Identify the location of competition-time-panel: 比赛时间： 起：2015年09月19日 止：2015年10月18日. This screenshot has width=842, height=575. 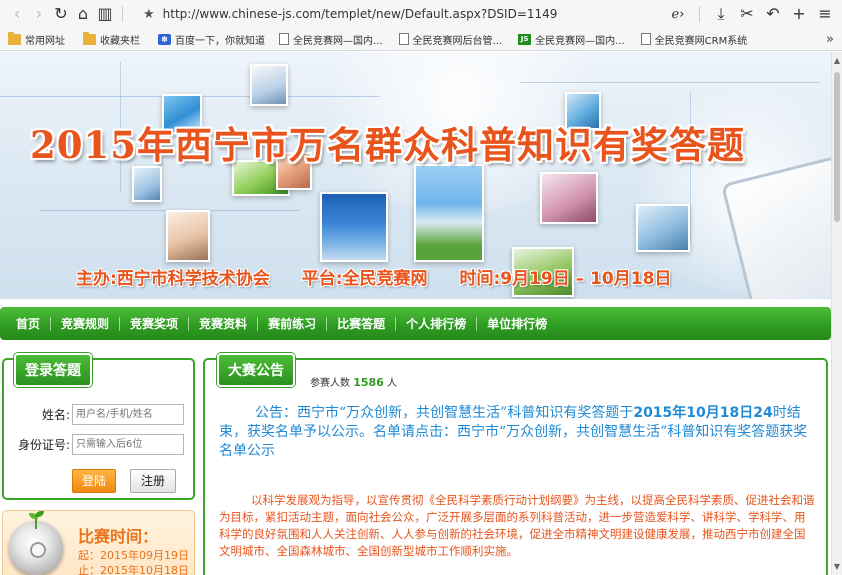
(98, 542).